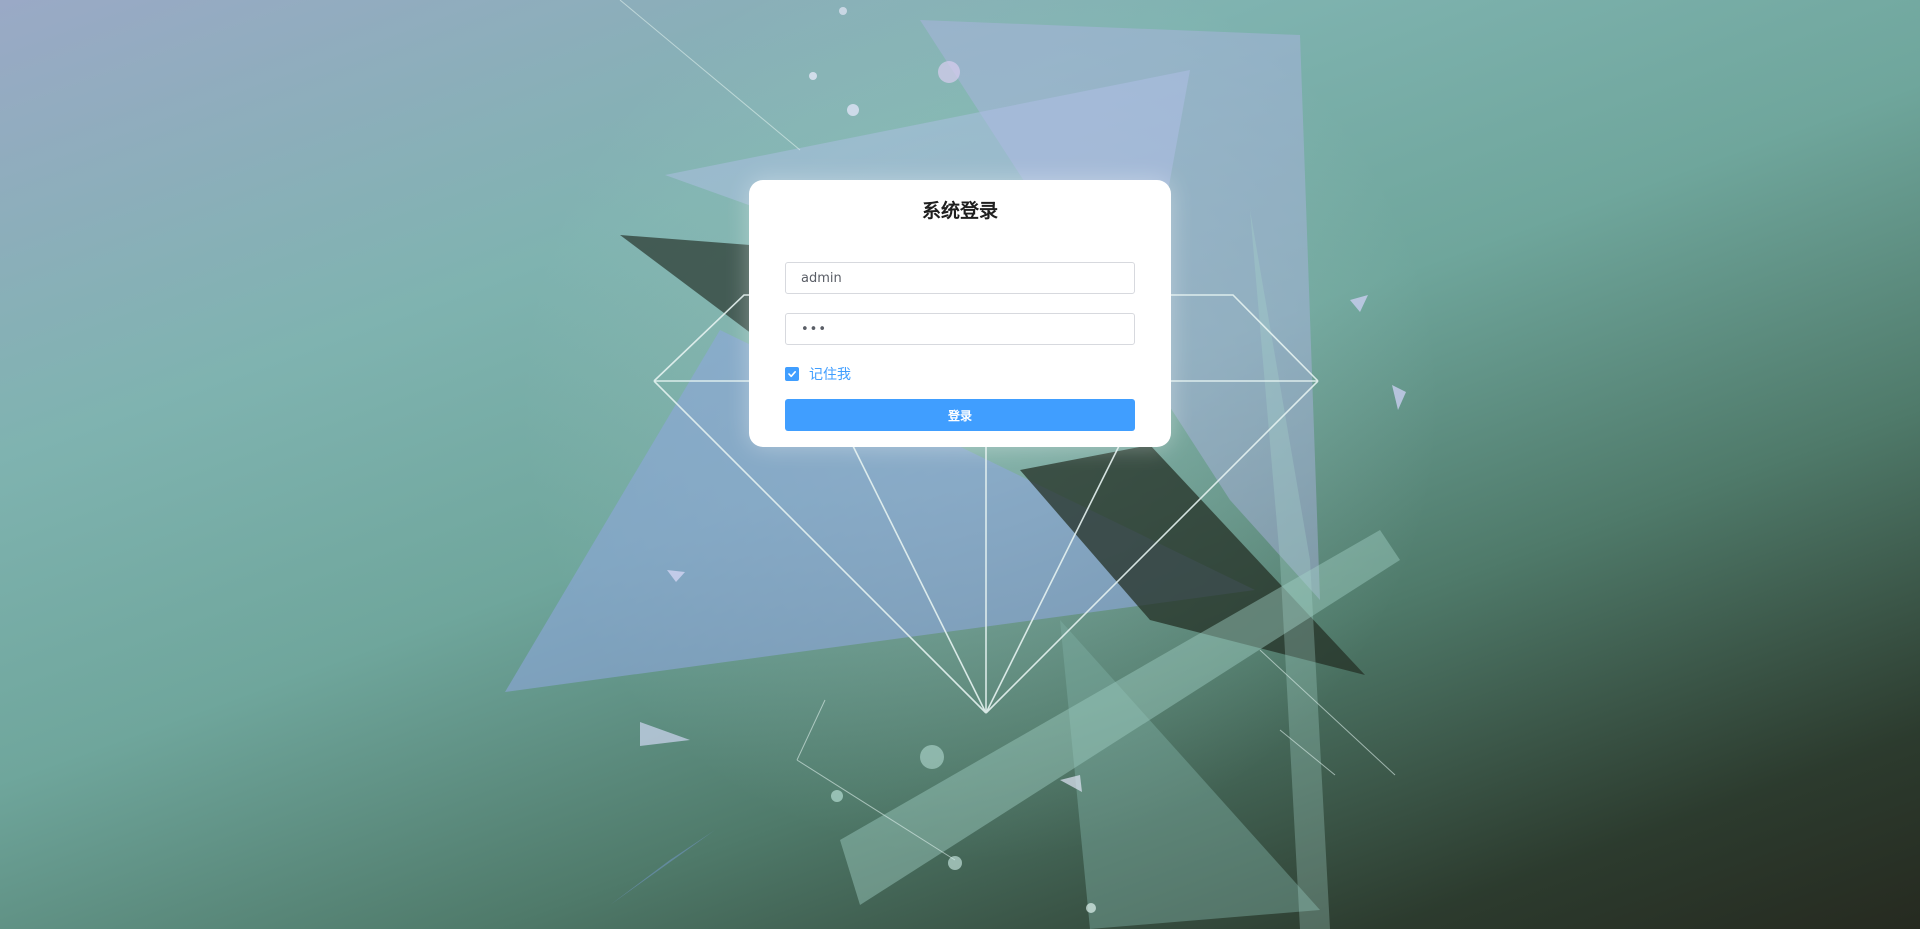 Image resolution: width=1920 pixels, height=929 pixels. What do you see at coordinates (960, 415) in the screenshot?
I see `login-button: 登录` at bounding box center [960, 415].